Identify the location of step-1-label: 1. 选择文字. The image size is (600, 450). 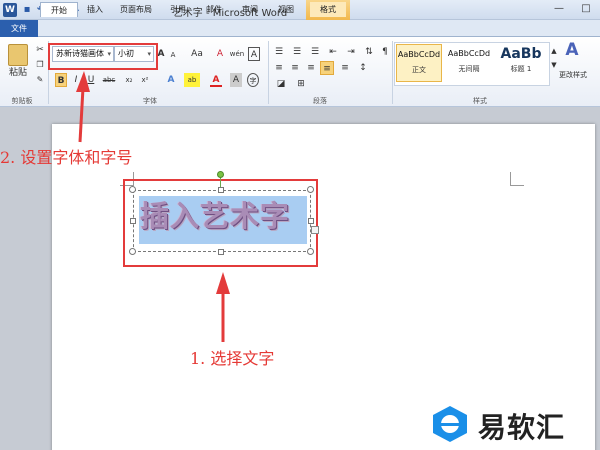
(232, 358).